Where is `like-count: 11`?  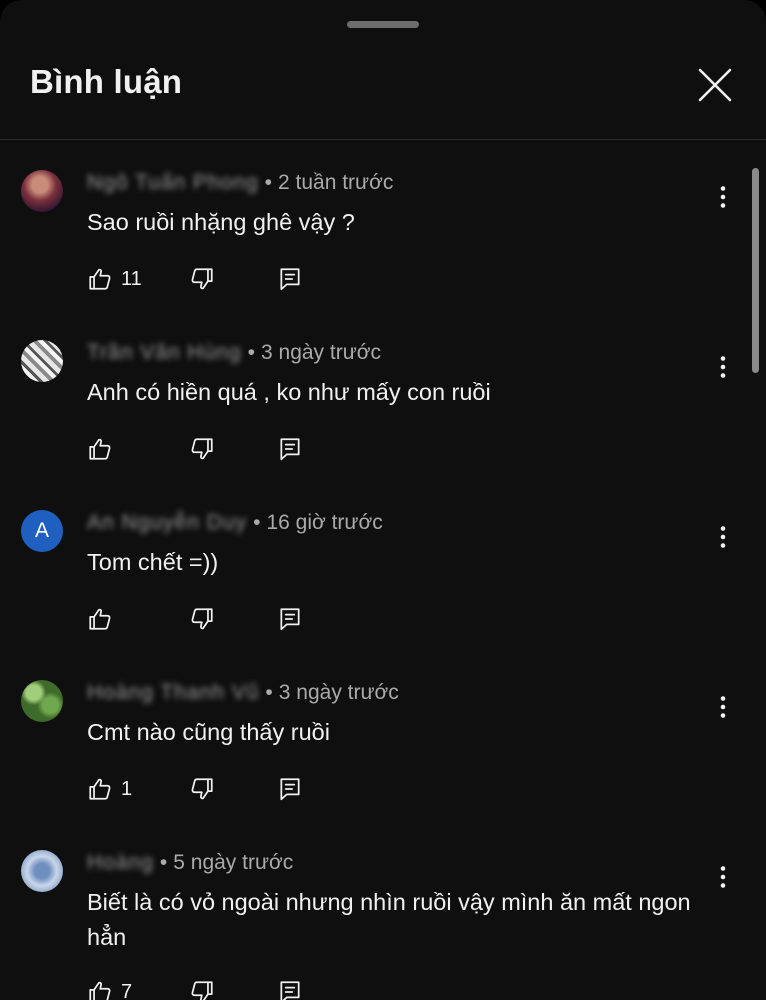 like-count: 11 is located at coordinates (131, 278).